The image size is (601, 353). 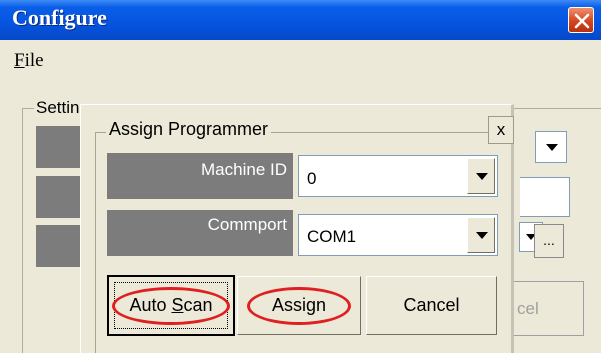 I want to click on dialog-close-button: x, so click(x=501, y=130).